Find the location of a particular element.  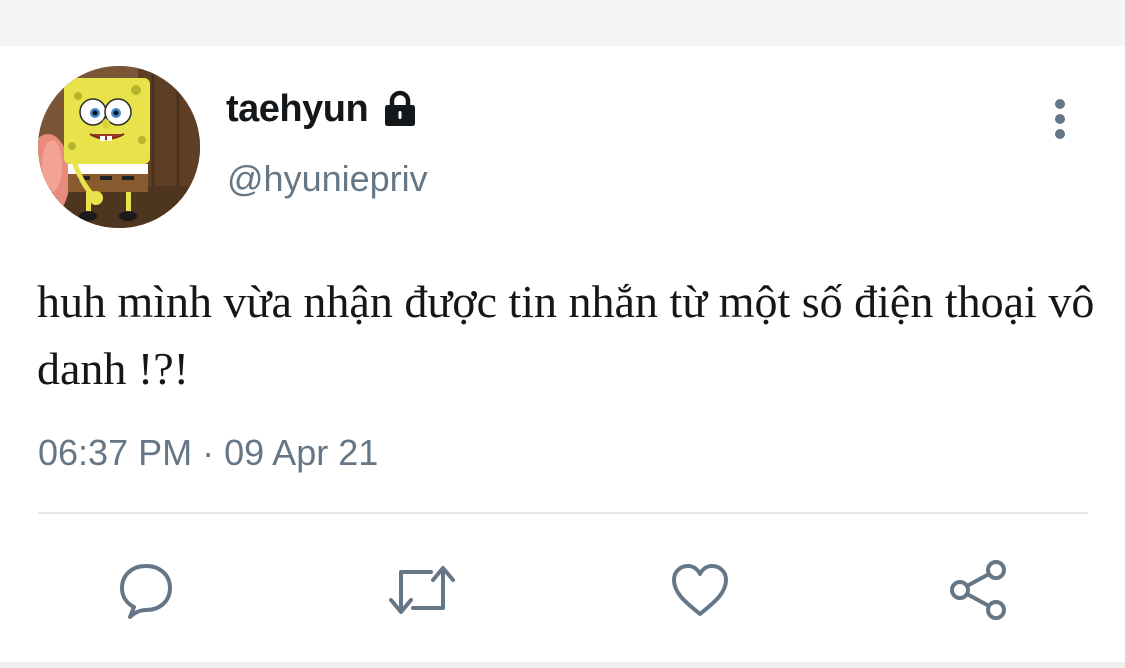

comment-bubble-icon is located at coordinates (146, 590).